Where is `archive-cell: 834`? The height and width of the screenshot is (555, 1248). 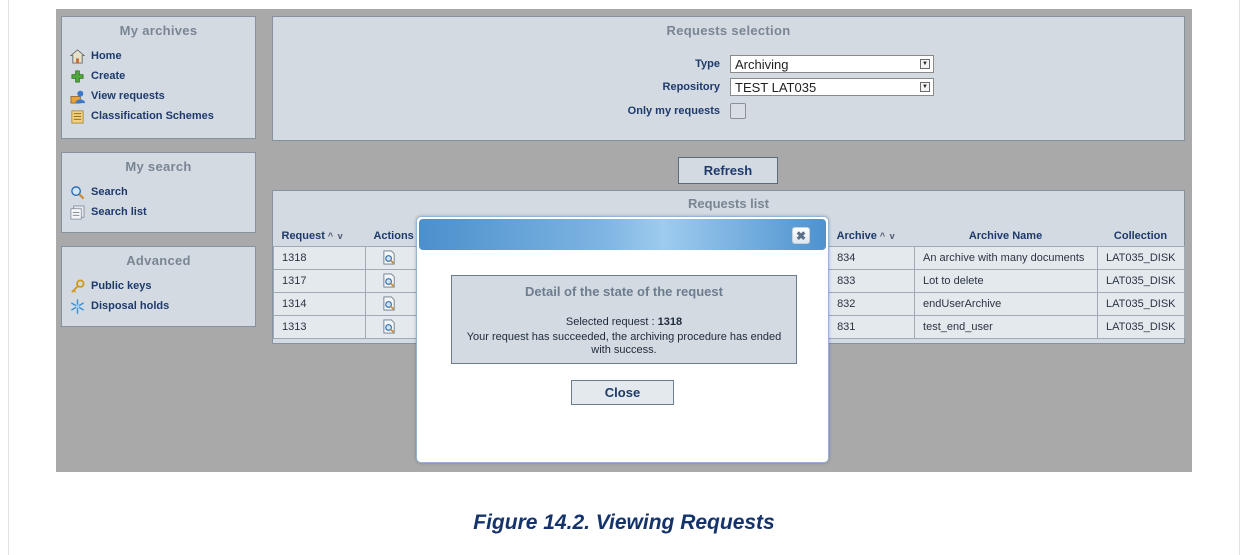
archive-cell: 834 is located at coordinates (872, 257).